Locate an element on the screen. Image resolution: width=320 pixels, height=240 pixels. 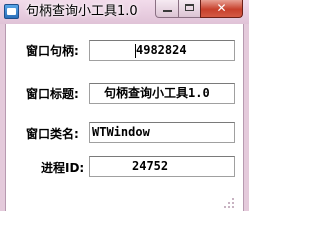
class-name-field: WTWindow is located at coordinates (162, 132).